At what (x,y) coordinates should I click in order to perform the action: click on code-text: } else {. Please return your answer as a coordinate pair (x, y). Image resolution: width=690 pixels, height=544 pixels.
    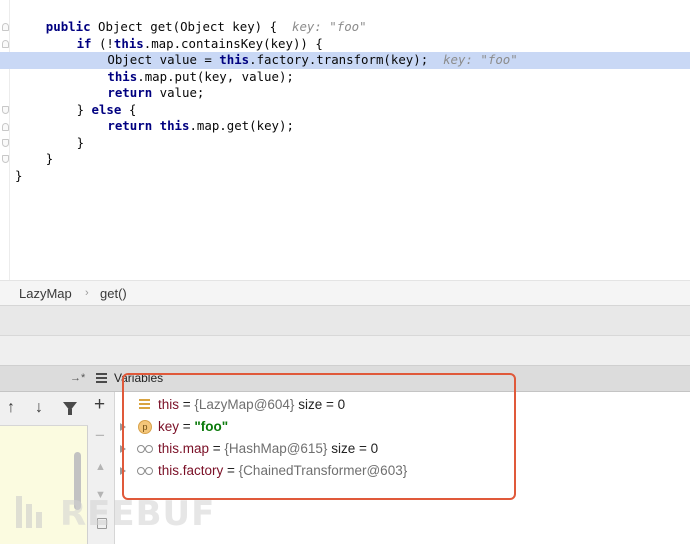
    Looking at the image, I should click on (107, 110).